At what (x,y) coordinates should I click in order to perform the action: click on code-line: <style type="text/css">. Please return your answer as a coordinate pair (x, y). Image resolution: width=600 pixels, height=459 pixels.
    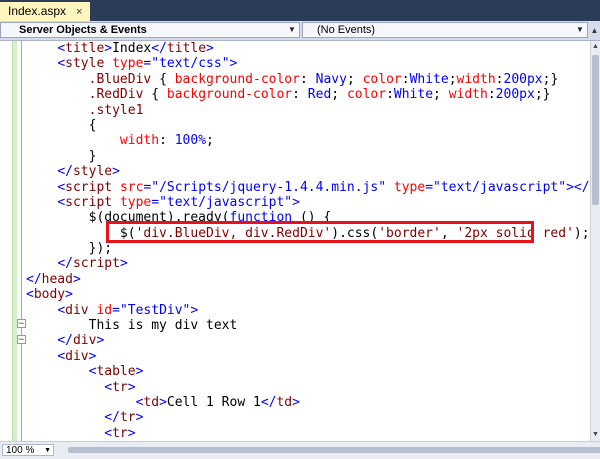
    Looking at the image, I should click on (308, 63).